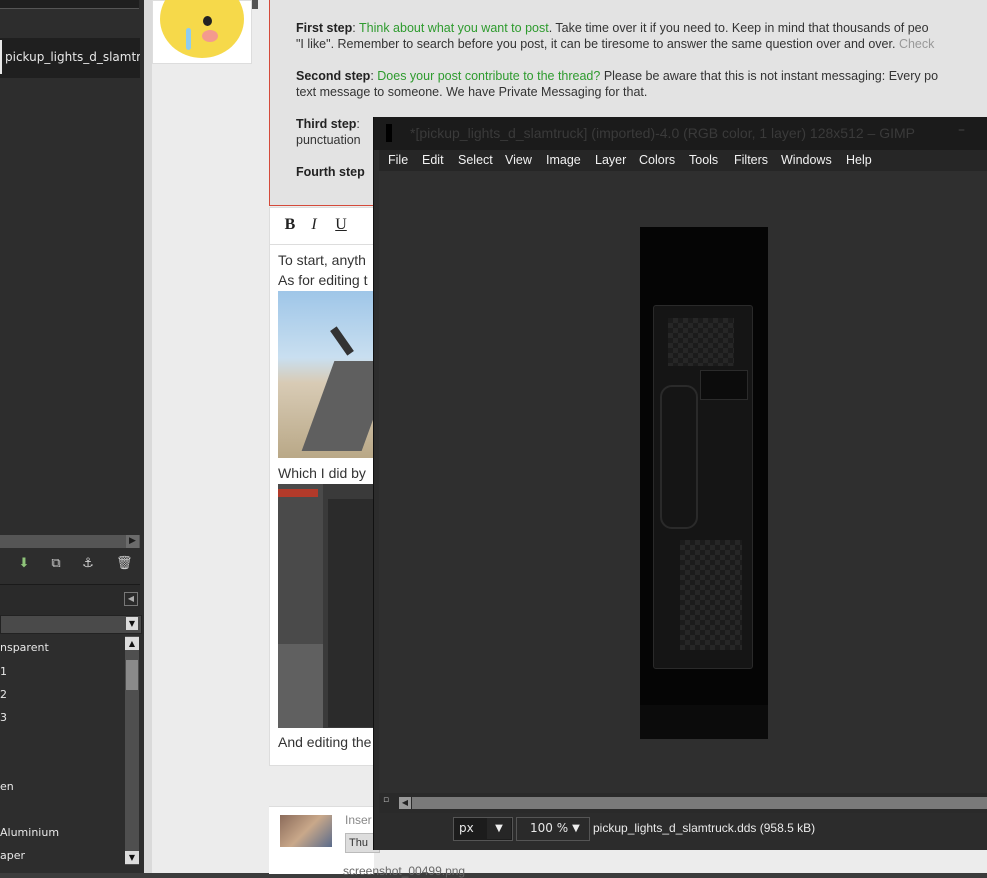  What do you see at coordinates (70, 599) in the screenshot?
I see `dock-tab-bar` at bounding box center [70, 599].